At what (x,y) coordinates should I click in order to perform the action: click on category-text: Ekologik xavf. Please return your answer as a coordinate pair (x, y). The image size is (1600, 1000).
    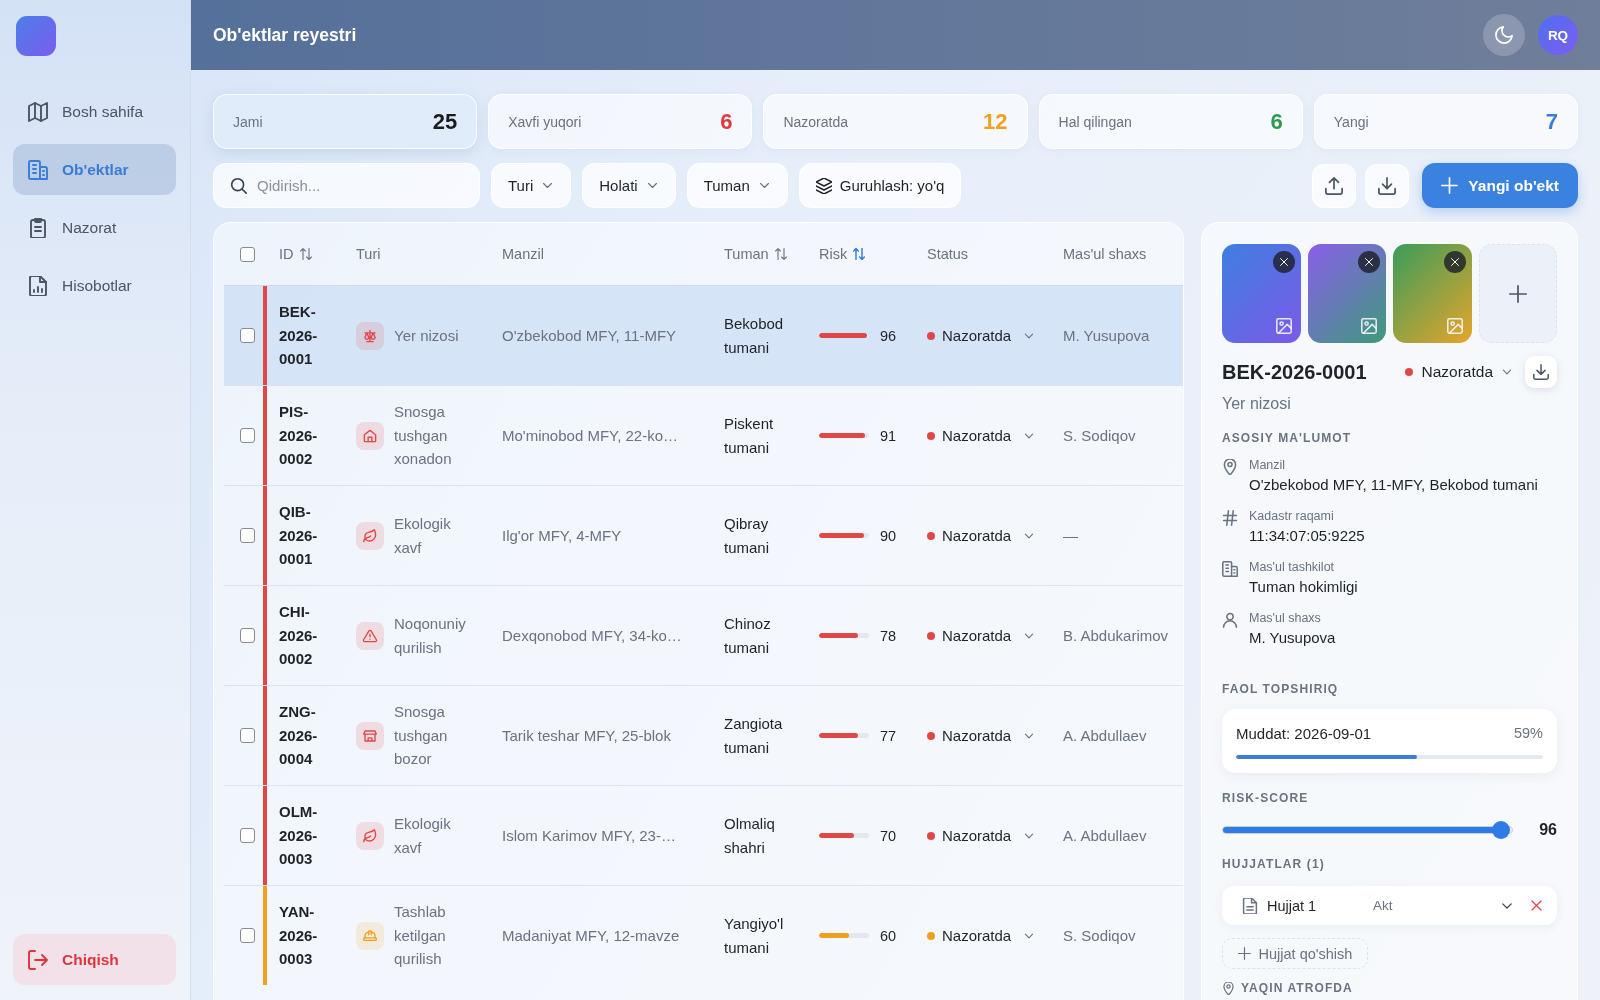
    Looking at the image, I should click on (423, 836).